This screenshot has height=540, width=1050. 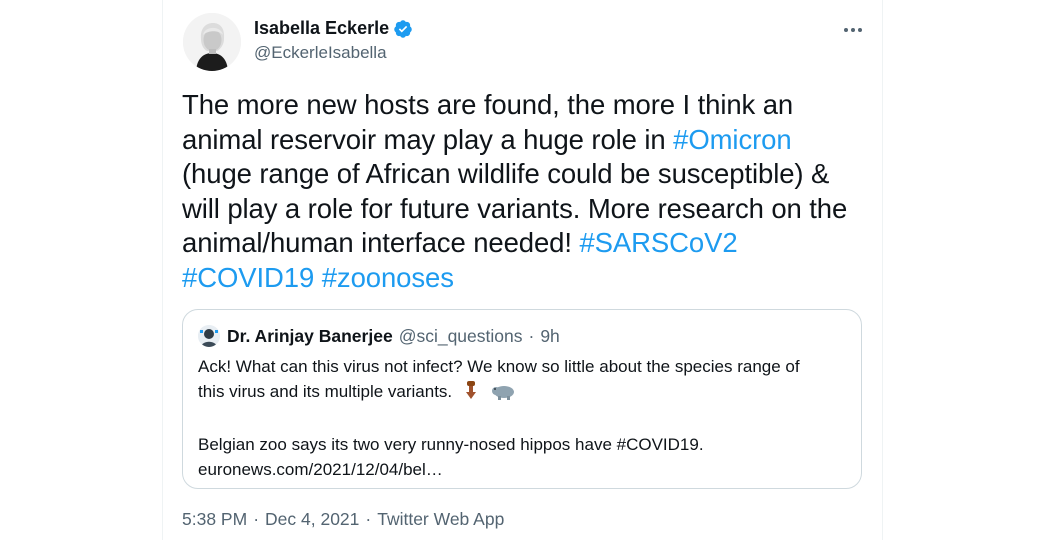 What do you see at coordinates (325, 391) in the screenshot?
I see `quoted-text-segment: this virus and its multiple variants.` at bounding box center [325, 391].